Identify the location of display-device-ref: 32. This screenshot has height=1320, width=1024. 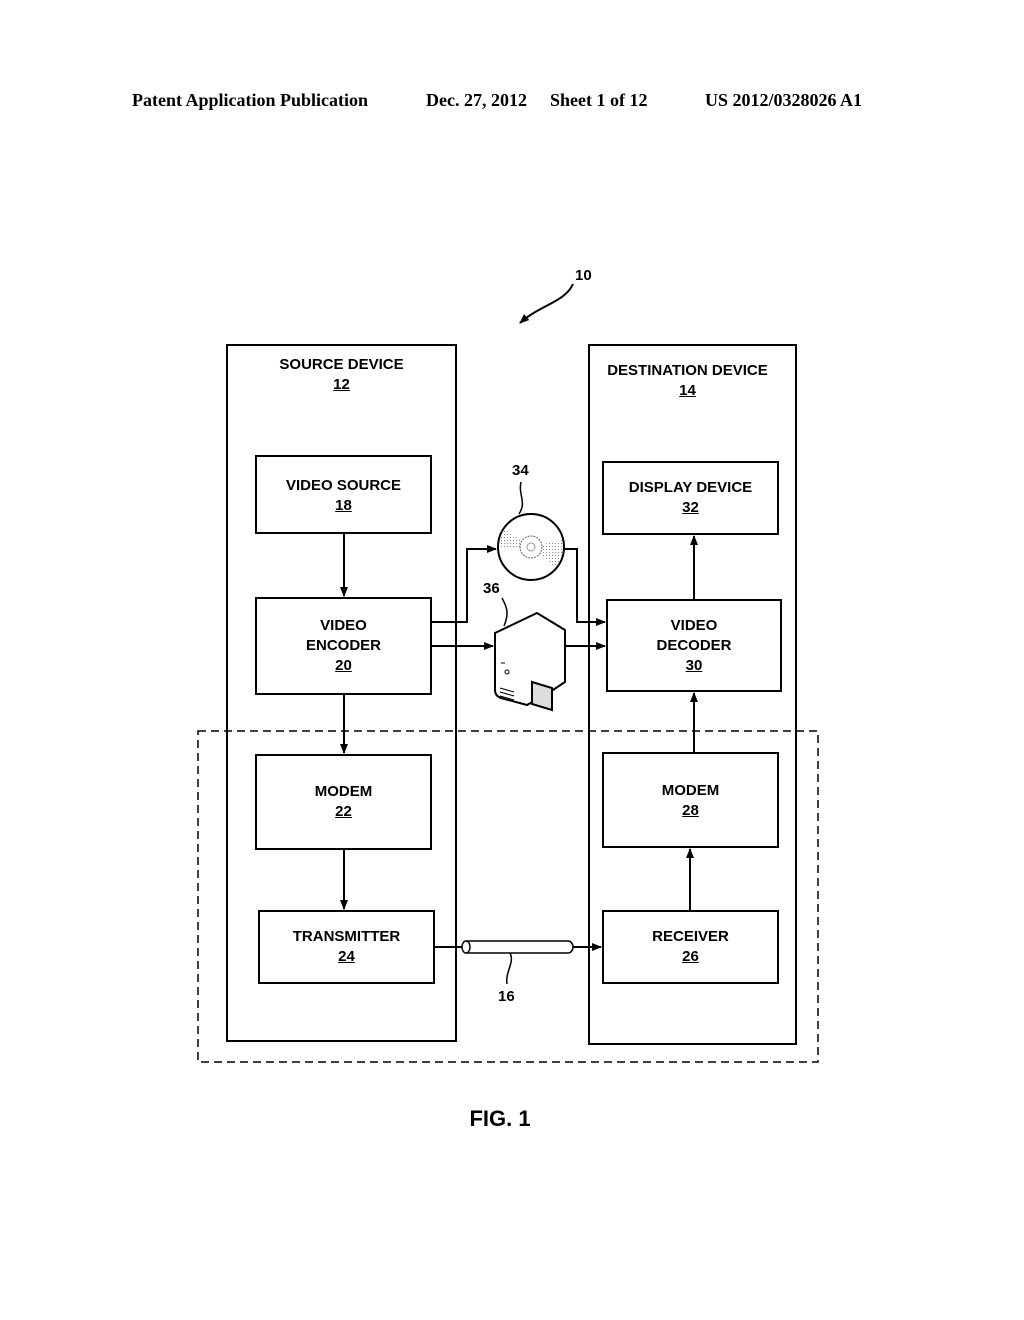
(690, 507).